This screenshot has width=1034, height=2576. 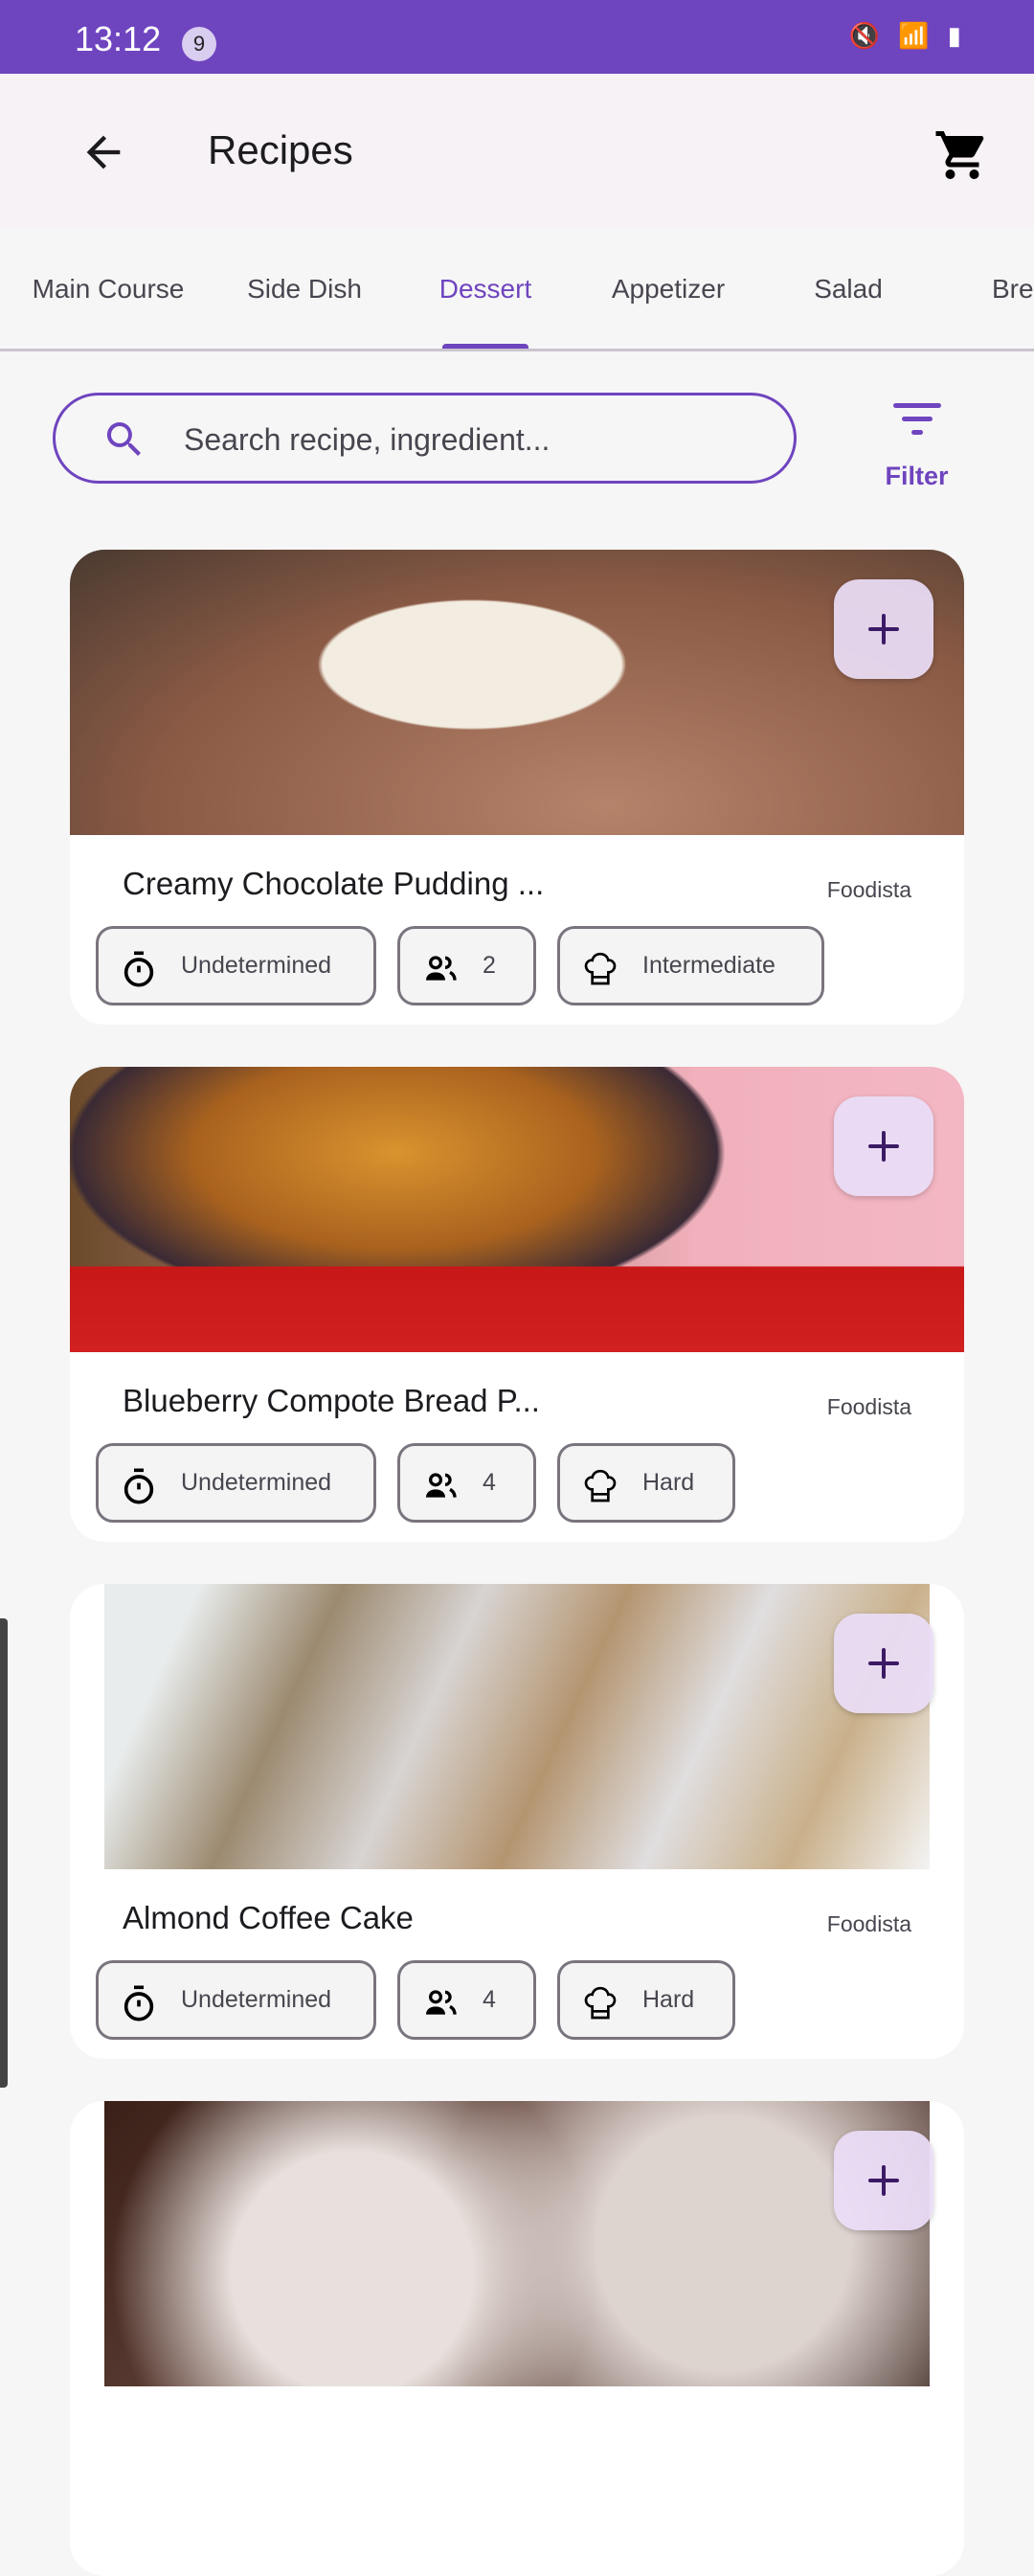 I want to click on difficulty-chip: Intermediate, so click(x=690, y=966).